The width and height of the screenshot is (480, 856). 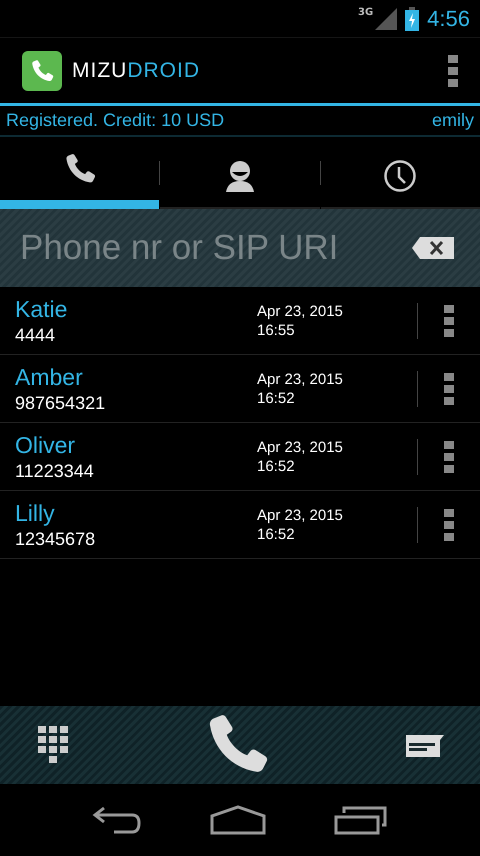 I want to click on account-name: emily, so click(x=453, y=120).